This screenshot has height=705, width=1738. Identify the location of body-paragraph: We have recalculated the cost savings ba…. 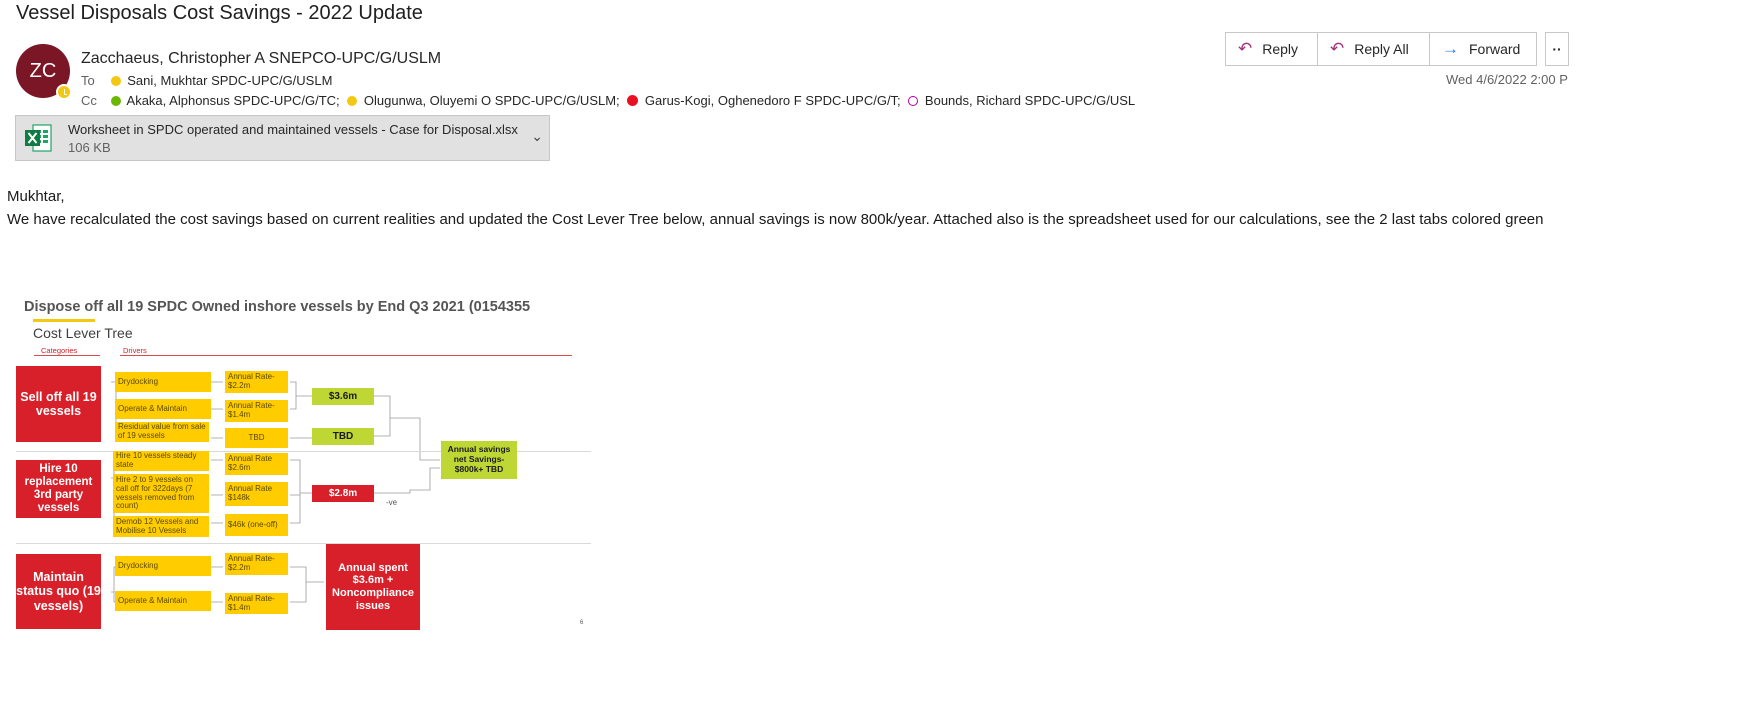
(775, 219).